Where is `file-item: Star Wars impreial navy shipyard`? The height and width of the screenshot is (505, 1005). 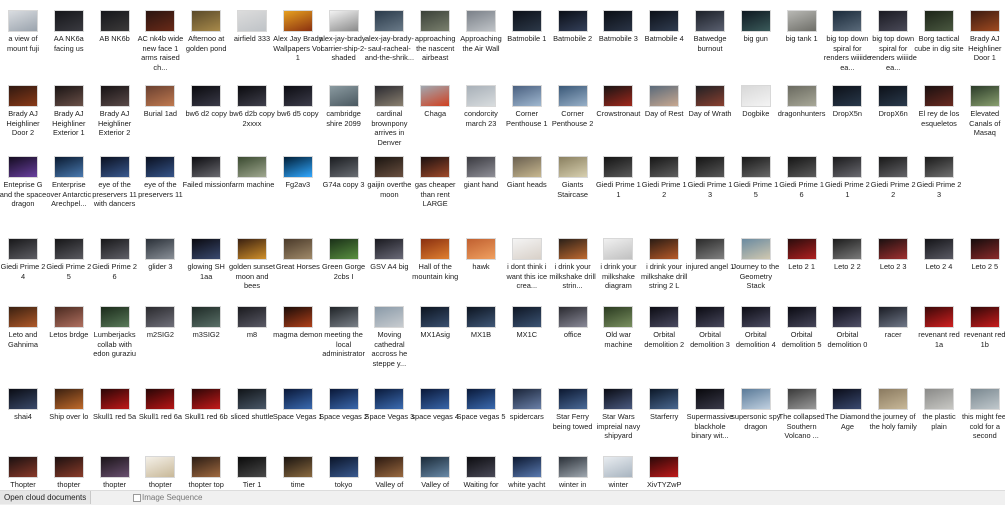 file-item: Star Wars impreial navy shipyard is located at coordinates (618, 418).